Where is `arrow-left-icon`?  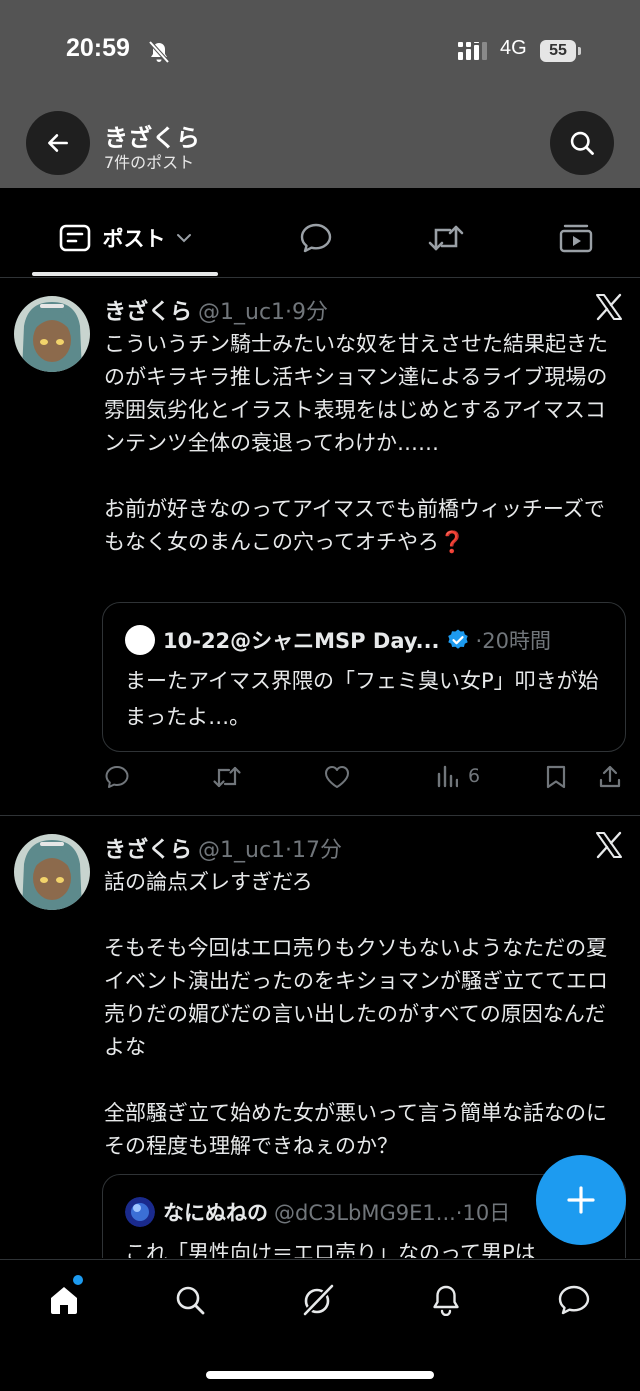 arrow-left-icon is located at coordinates (58, 143).